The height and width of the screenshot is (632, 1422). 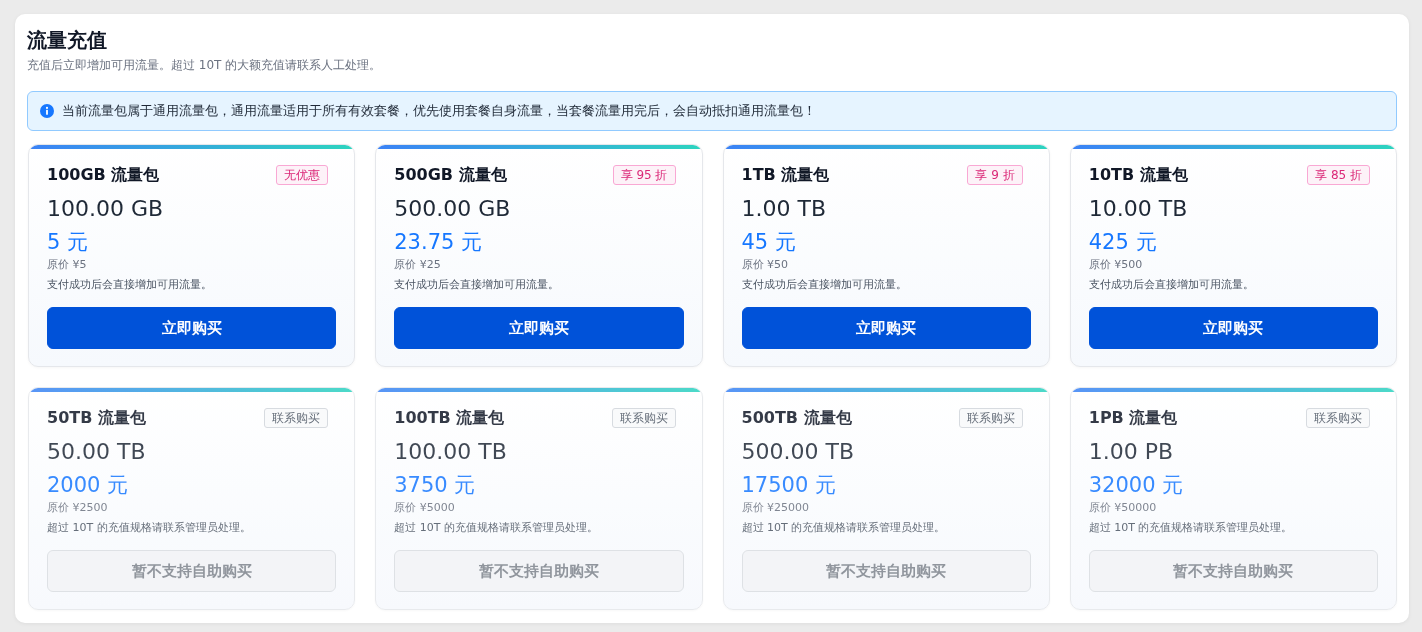 What do you see at coordinates (796, 418) in the screenshot?
I see `package-name: 500TB 流量包` at bounding box center [796, 418].